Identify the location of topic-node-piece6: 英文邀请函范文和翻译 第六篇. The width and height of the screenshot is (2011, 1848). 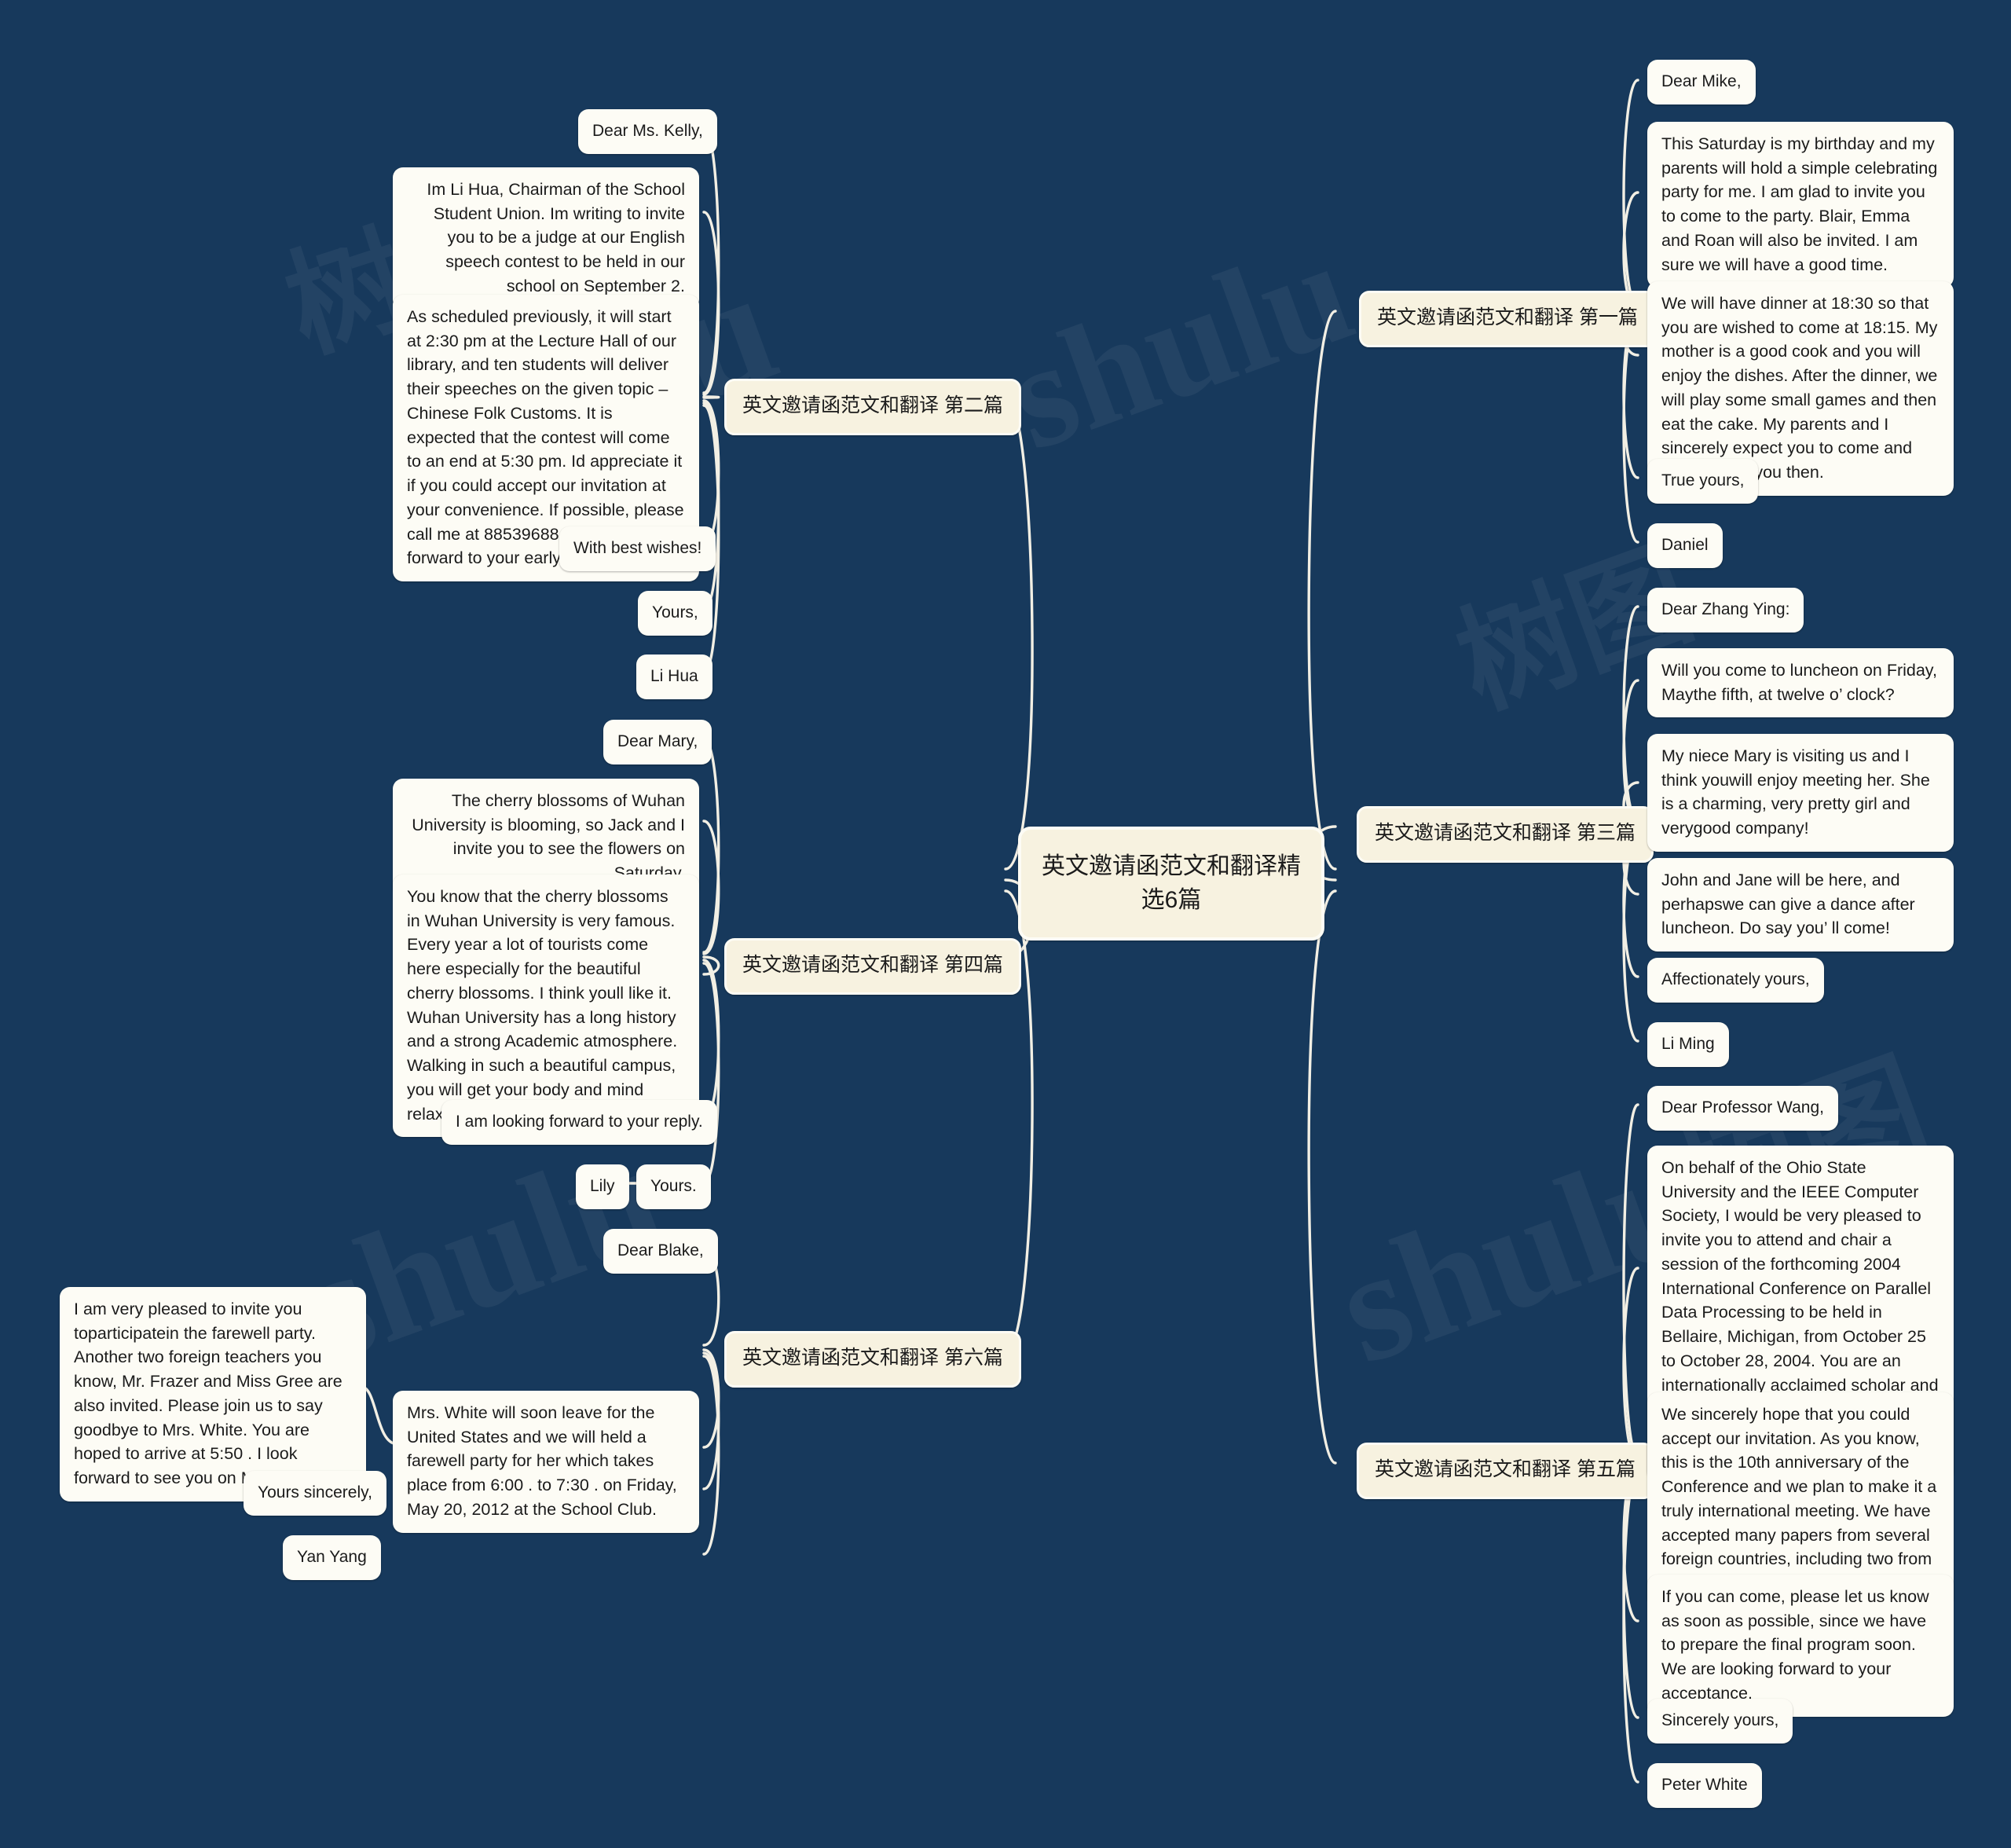
(872, 1359).